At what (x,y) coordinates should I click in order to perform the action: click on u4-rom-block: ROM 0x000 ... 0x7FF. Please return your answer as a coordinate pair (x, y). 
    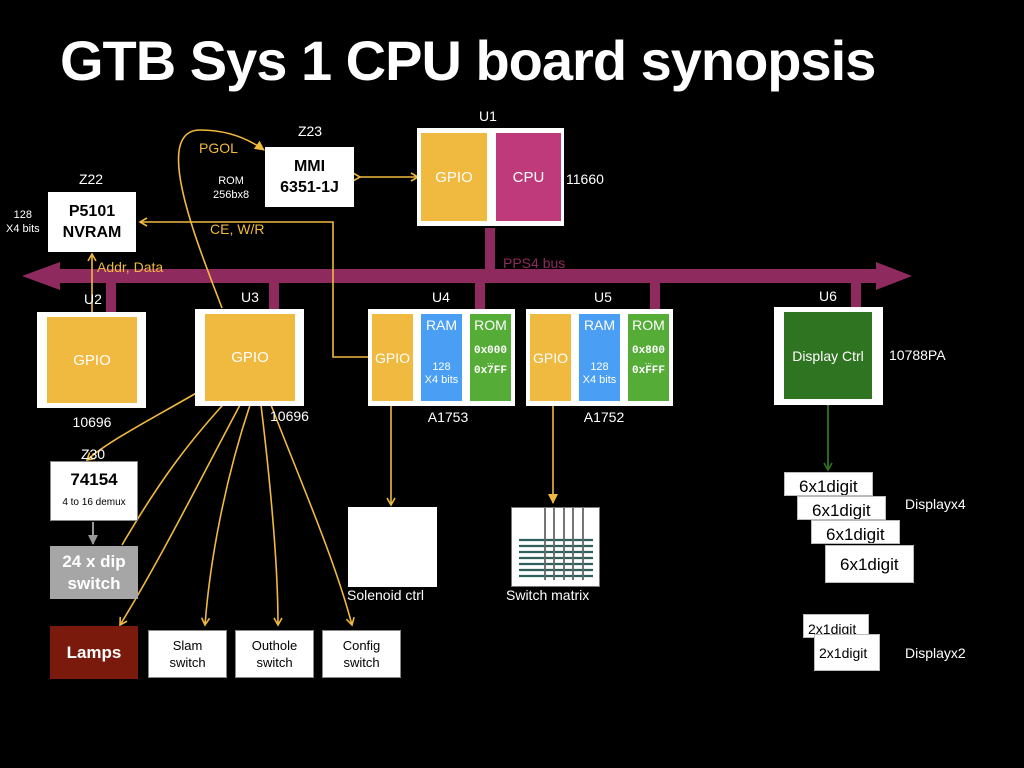
    Looking at the image, I should click on (490, 357).